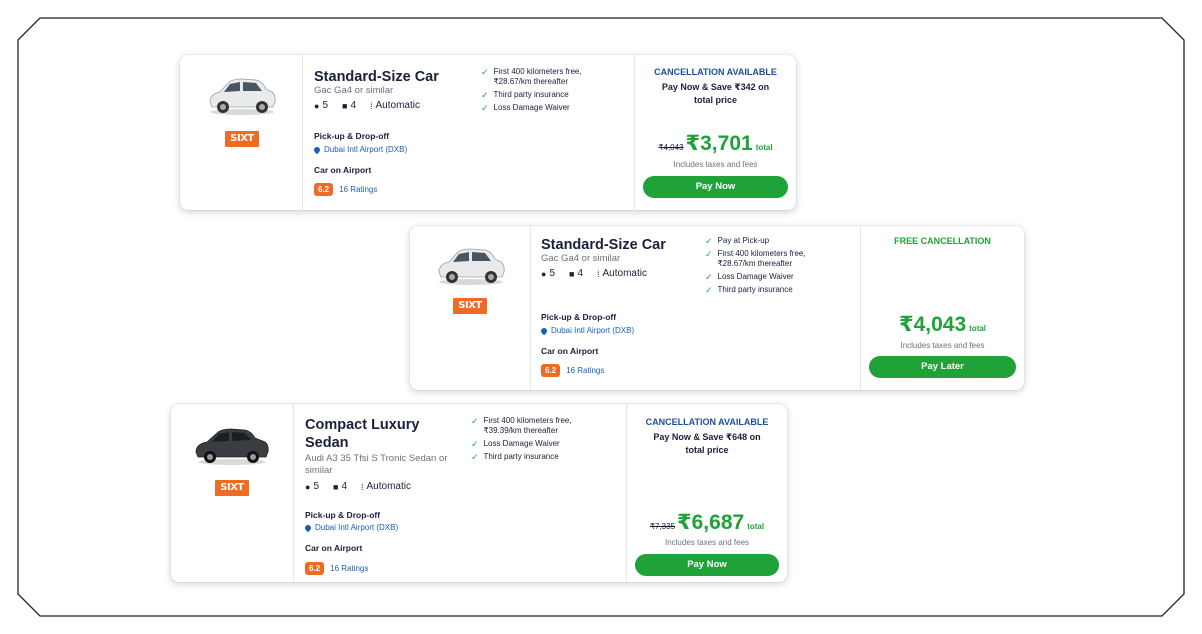 This screenshot has height=634, width=1202. Describe the element at coordinates (942, 241) in the screenshot. I see `cancellation-status: FREE CANCELLATION` at that location.